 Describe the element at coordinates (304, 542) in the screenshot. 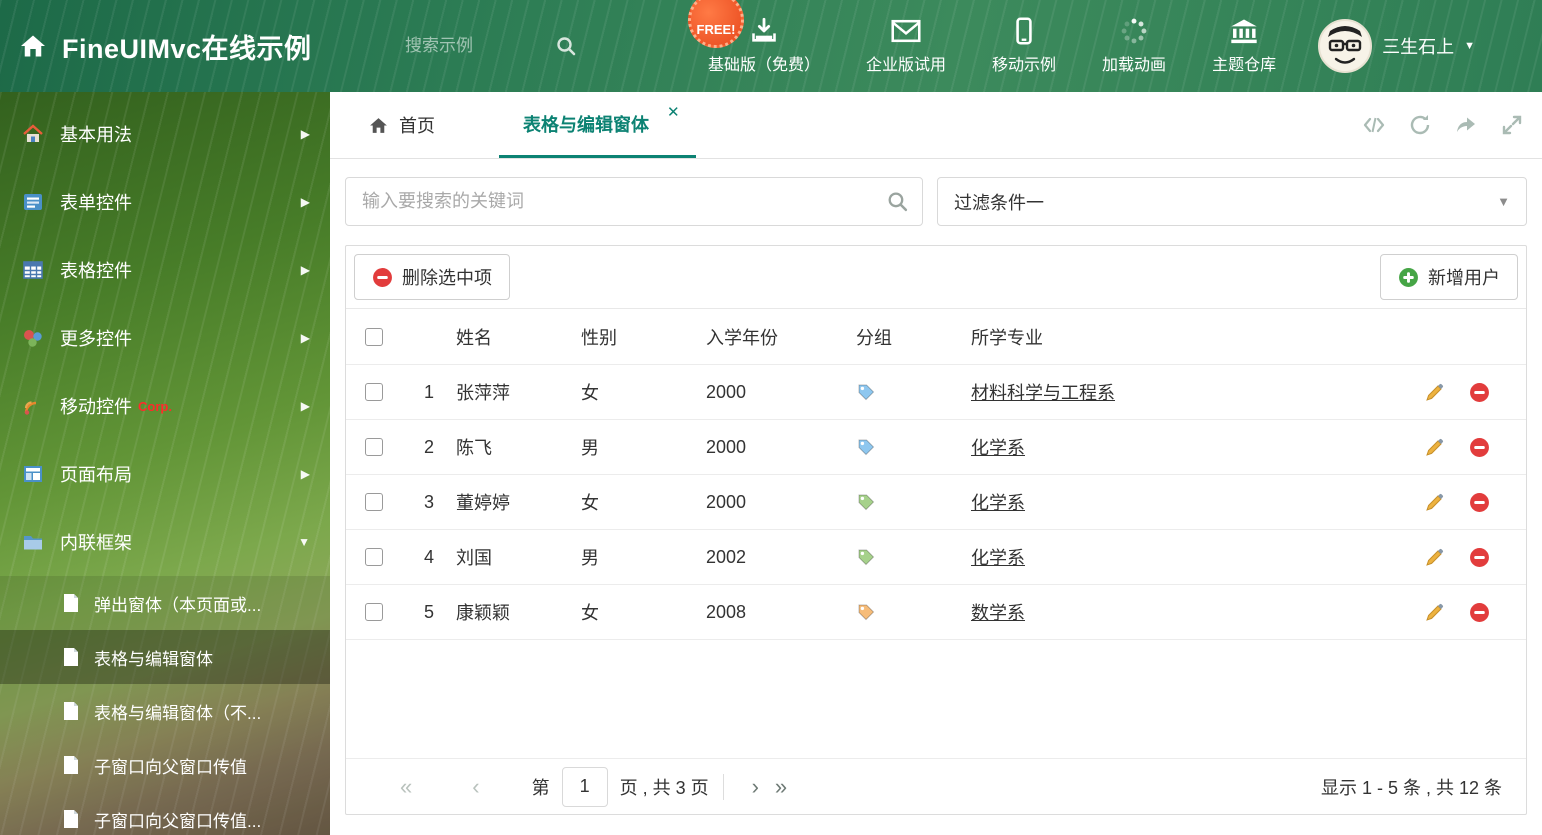

I see `chevron-down-icon: ▼` at that location.